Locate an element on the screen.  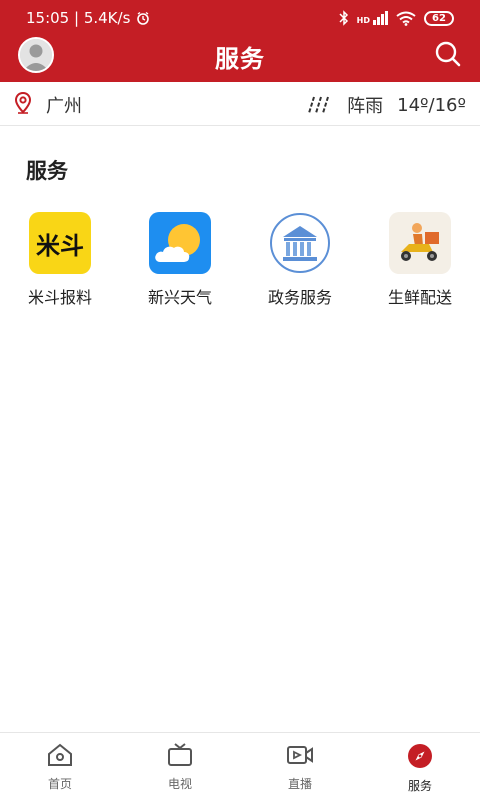
service-xinxing-weather: 新兴天气 is located at coordinates (180, 259).